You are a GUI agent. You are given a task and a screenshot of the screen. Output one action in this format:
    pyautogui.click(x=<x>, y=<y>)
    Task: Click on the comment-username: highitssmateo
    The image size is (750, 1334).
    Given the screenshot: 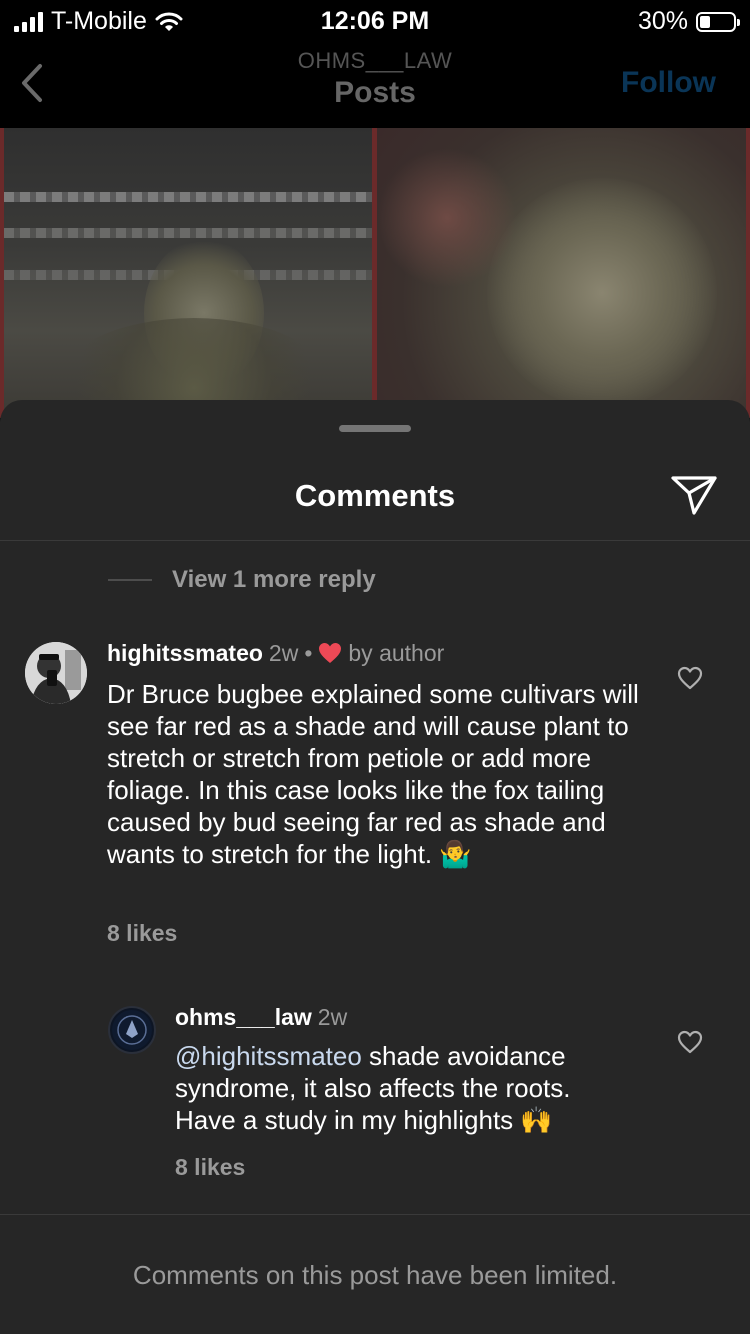 What is the action you would take?
    pyautogui.click(x=185, y=653)
    